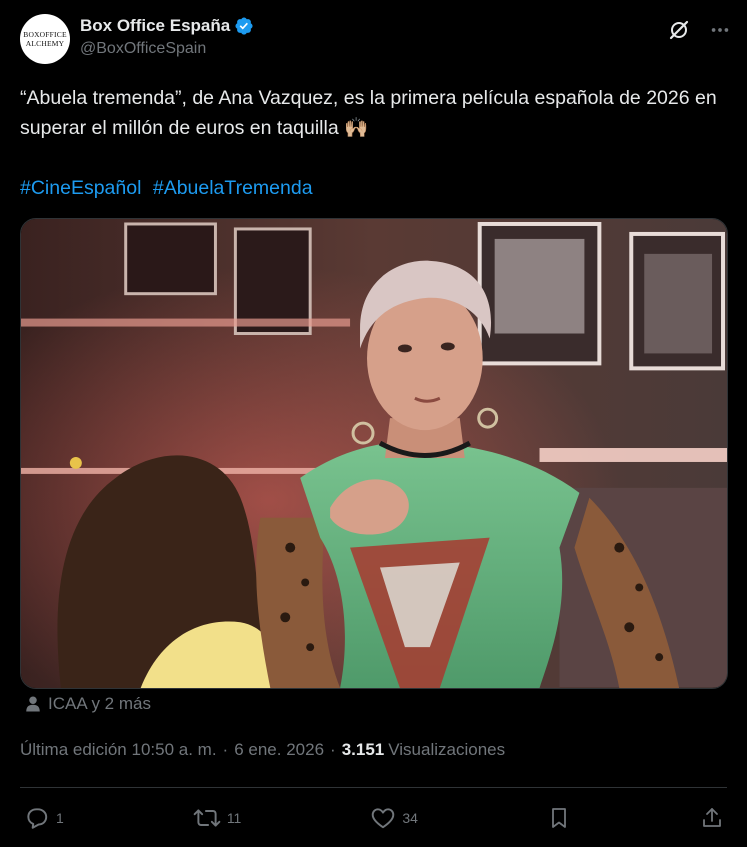 The image size is (747, 847). What do you see at coordinates (244, 26) in the screenshot?
I see `verified-icon` at bounding box center [244, 26].